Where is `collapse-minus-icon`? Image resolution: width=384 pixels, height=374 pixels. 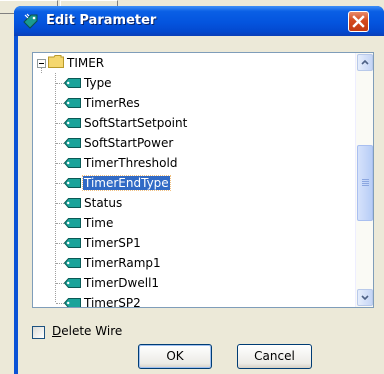
collapse-minus-icon is located at coordinates (41, 63).